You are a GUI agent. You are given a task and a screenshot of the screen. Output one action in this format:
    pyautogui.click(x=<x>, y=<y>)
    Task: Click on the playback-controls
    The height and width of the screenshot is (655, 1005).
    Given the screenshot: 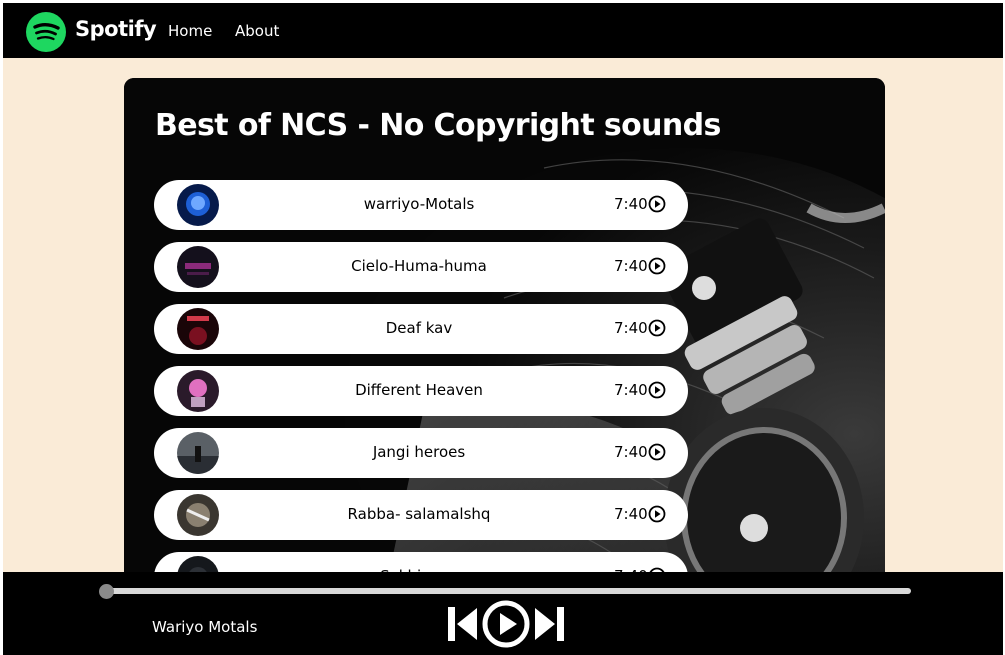 What is the action you would take?
    pyautogui.click(x=505, y=624)
    